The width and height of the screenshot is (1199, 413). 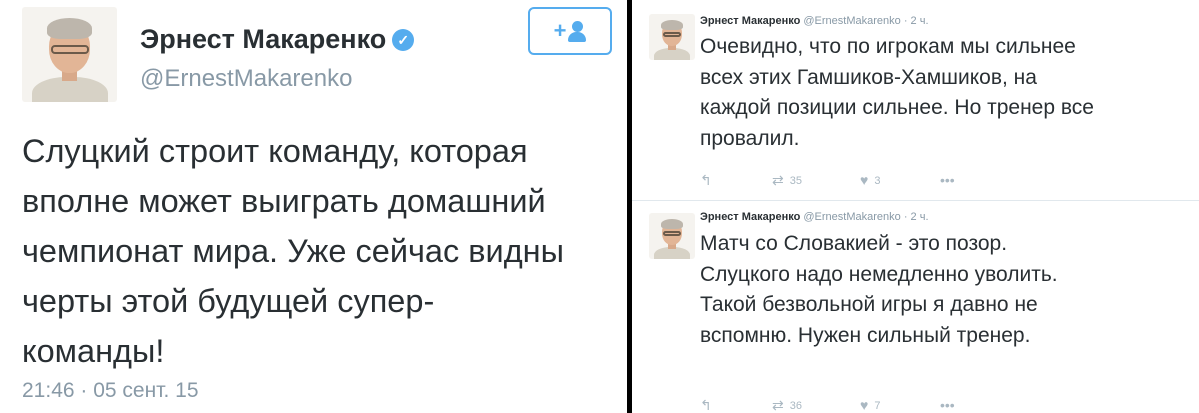 What do you see at coordinates (877, 181) in the screenshot?
I see `like-count: 3` at bounding box center [877, 181].